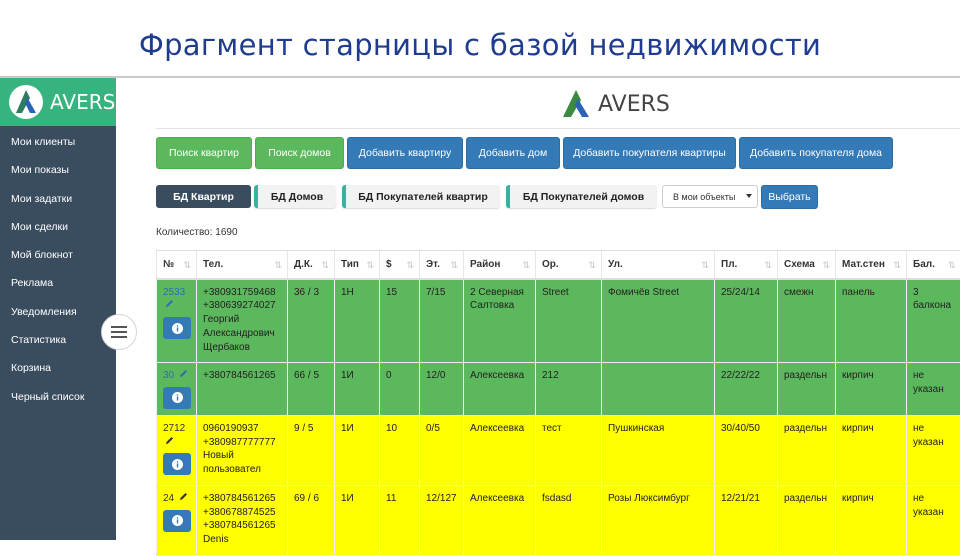 This screenshot has height=556, width=960. What do you see at coordinates (357, 265) in the screenshot?
I see `column-header: Тип⇅` at bounding box center [357, 265].